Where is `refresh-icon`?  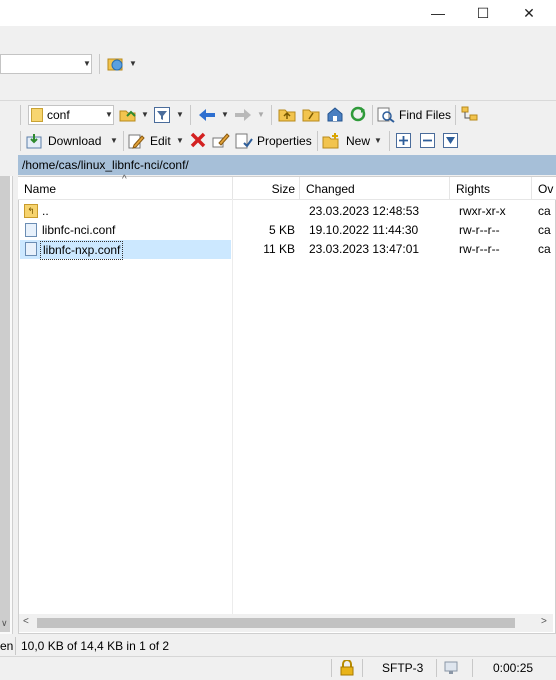
refresh-icon is located at coordinates (358, 114).